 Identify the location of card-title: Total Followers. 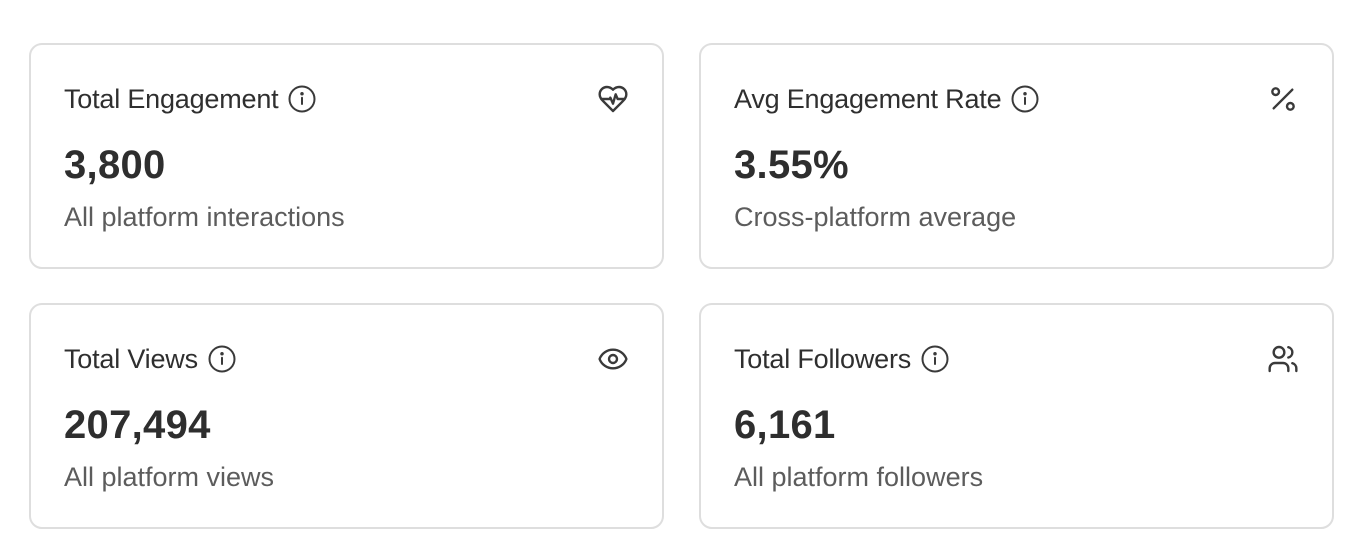
(823, 358).